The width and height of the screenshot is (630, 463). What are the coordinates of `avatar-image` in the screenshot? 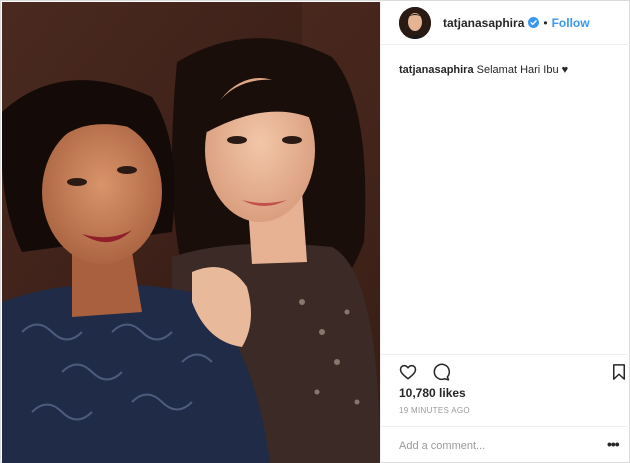 It's located at (415, 22).